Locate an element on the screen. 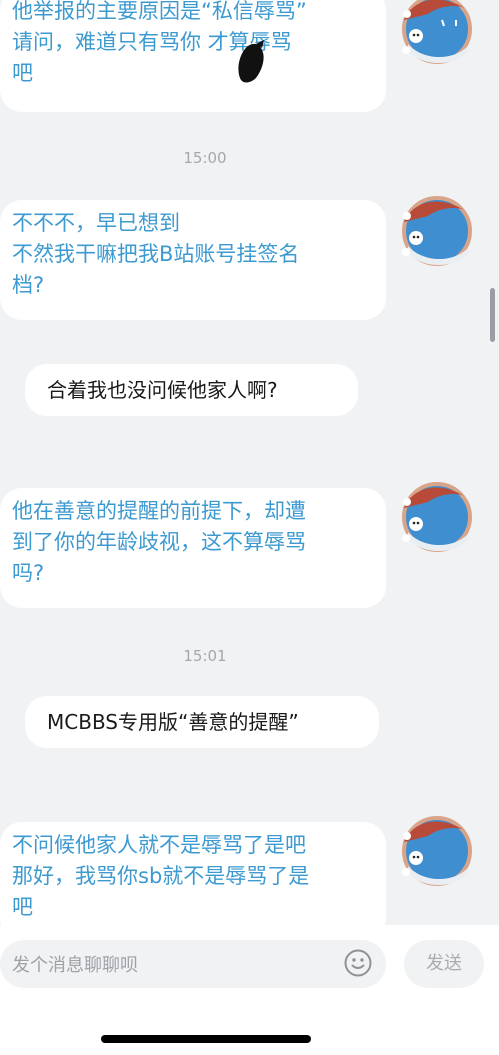 This screenshot has height=1055, width=499. message-bubble-peer: MCBBS专用版“善意的提醒” is located at coordinates (202, 722).